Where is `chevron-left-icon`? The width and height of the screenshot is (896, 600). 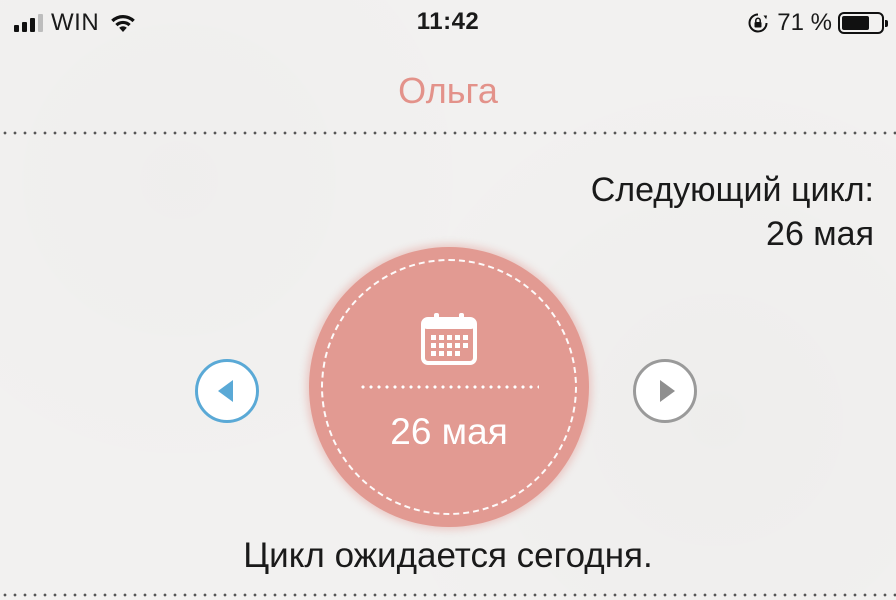
chevron-left-icon is located at coordinates (225, 391).